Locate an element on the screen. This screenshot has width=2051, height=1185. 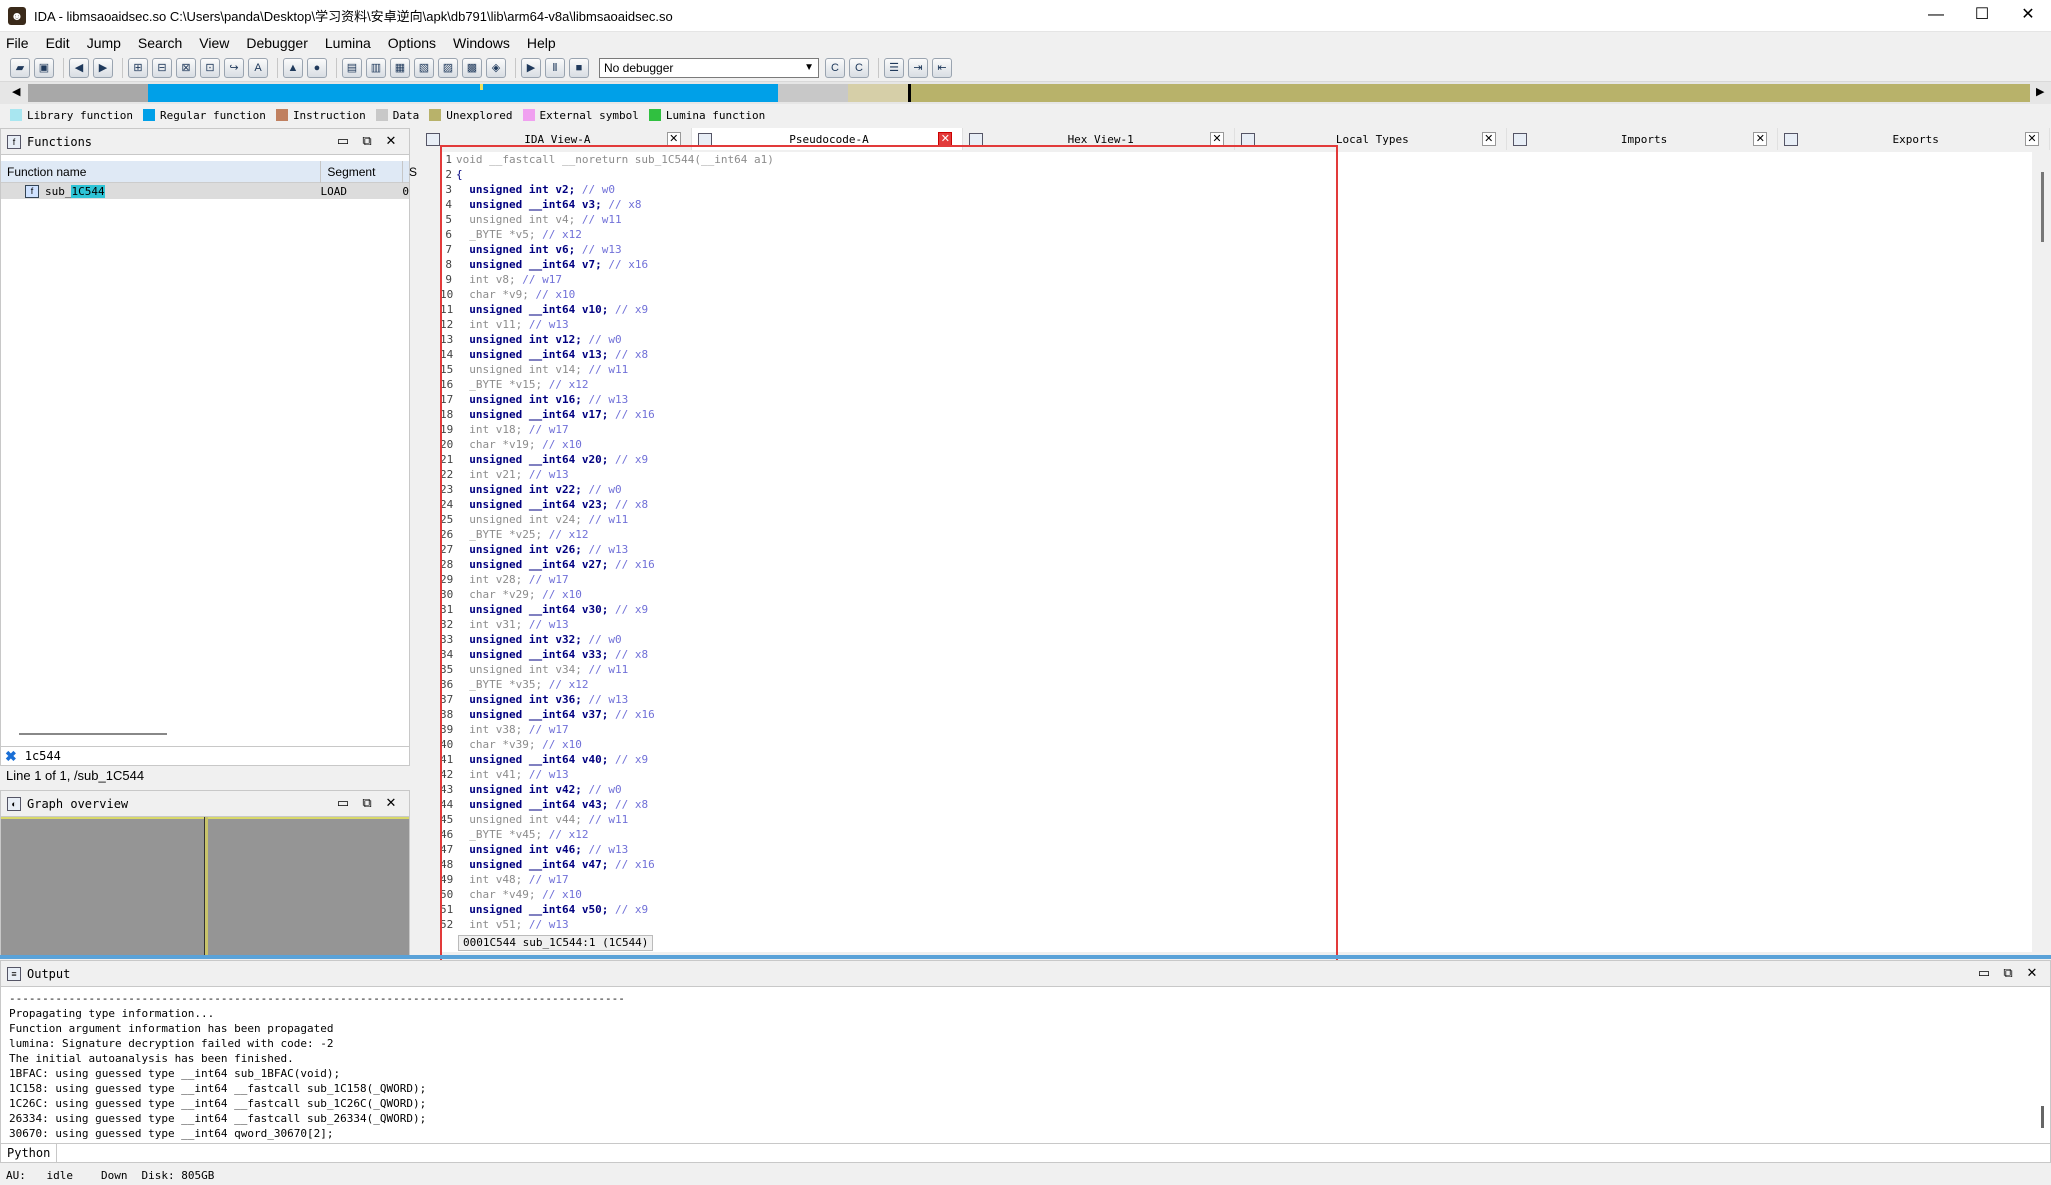
clear-filter-icon: ✖ is located at coordinates (11, 756).